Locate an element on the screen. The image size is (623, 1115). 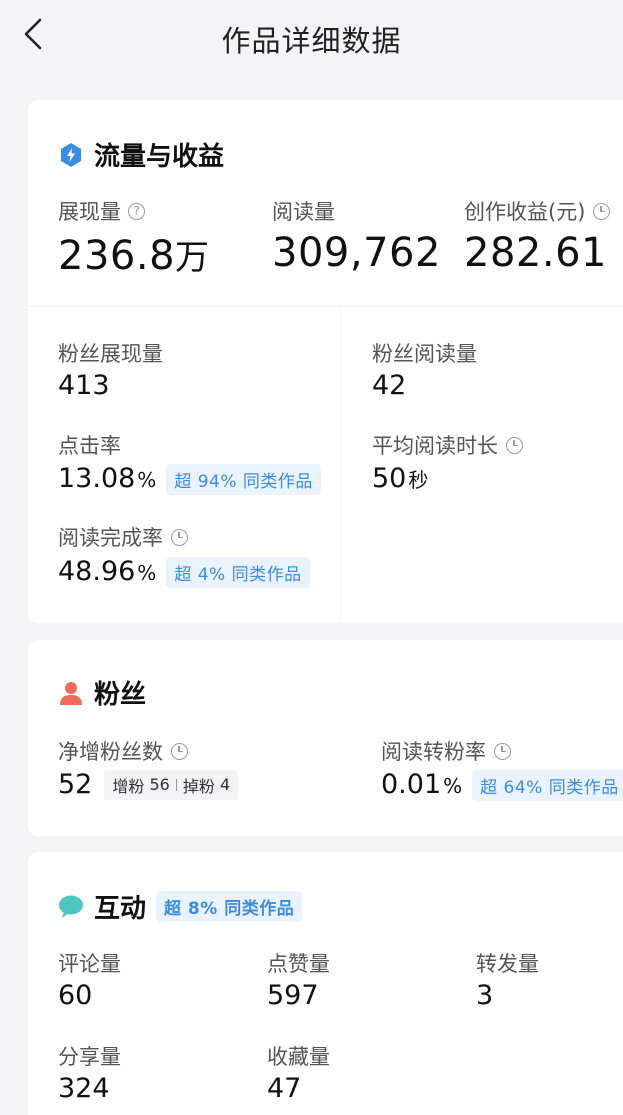
ctr-label: 点击率 is located at coordinates (89, 446).